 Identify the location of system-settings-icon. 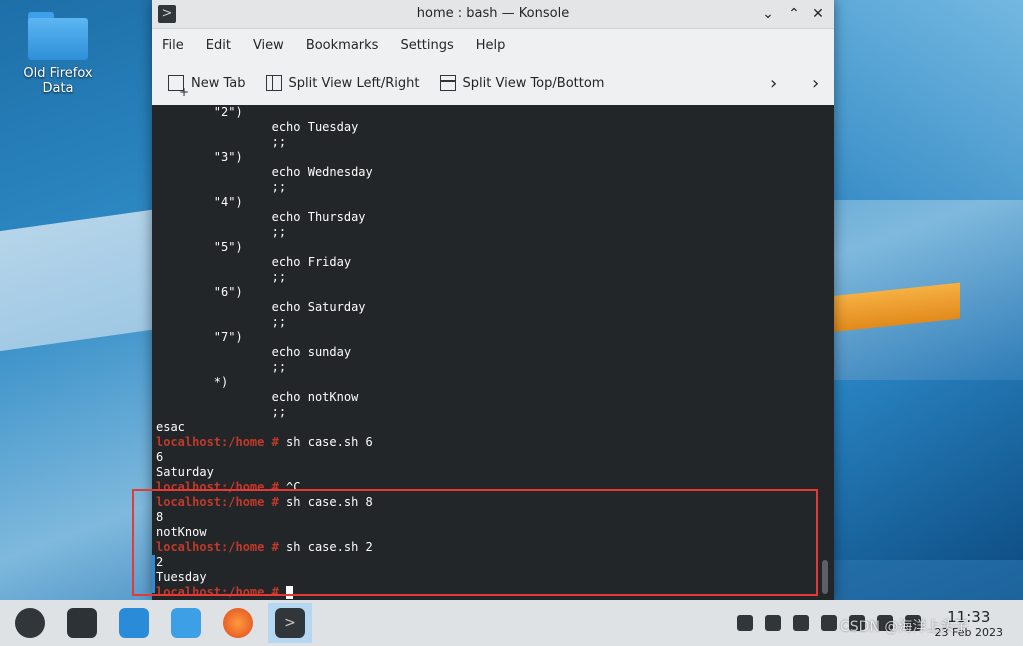
(82, 623).